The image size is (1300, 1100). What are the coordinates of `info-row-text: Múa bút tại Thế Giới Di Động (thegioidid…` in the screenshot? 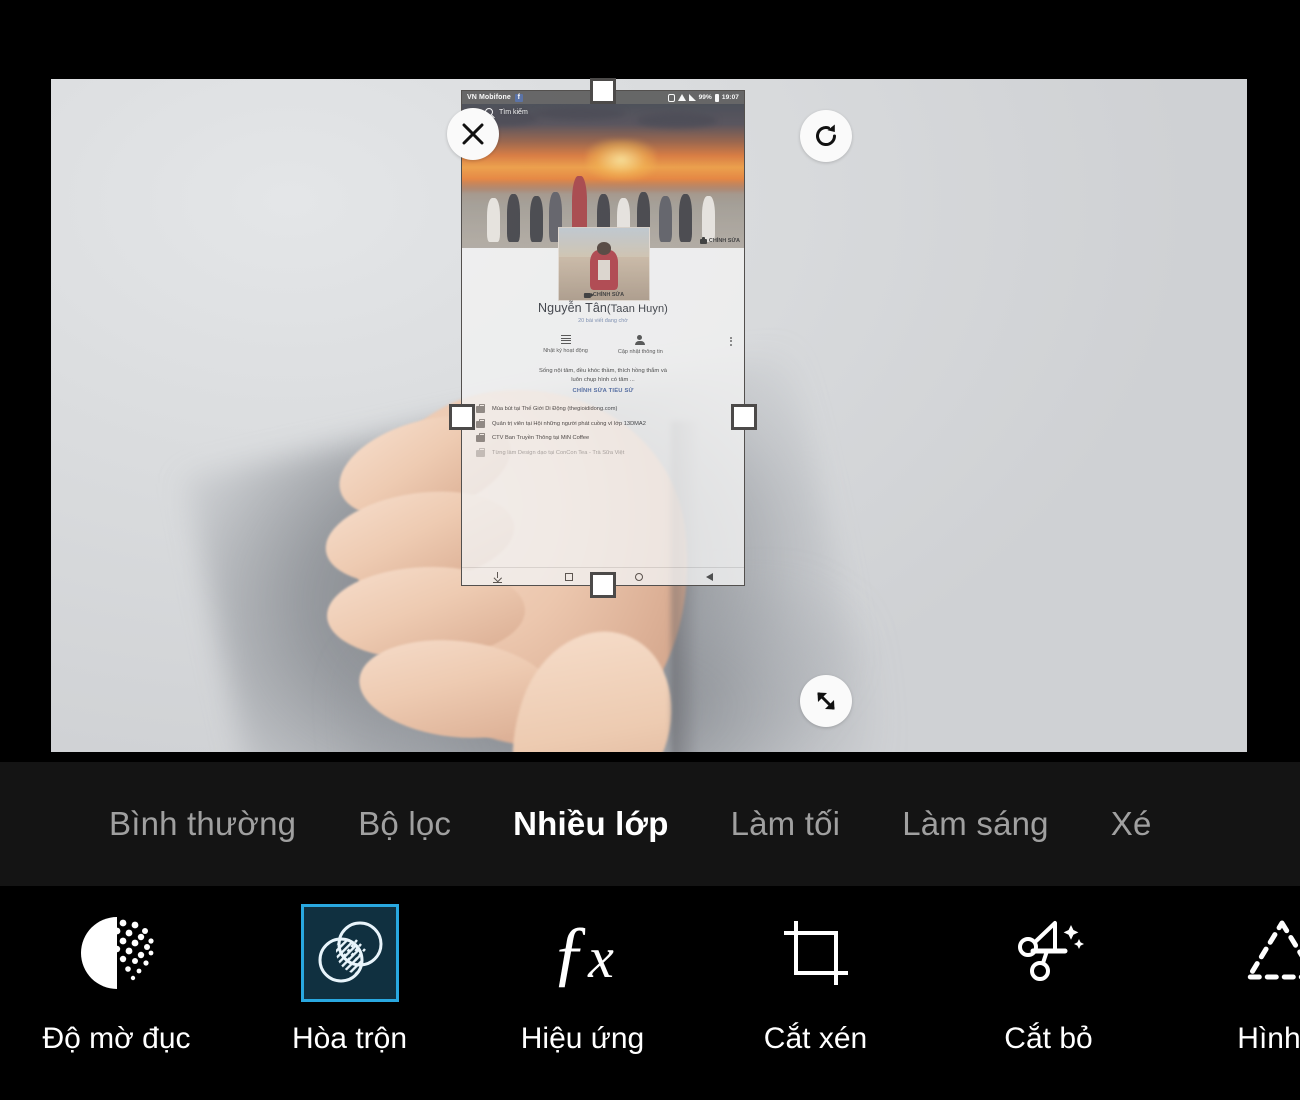 It's located at (555, 408).